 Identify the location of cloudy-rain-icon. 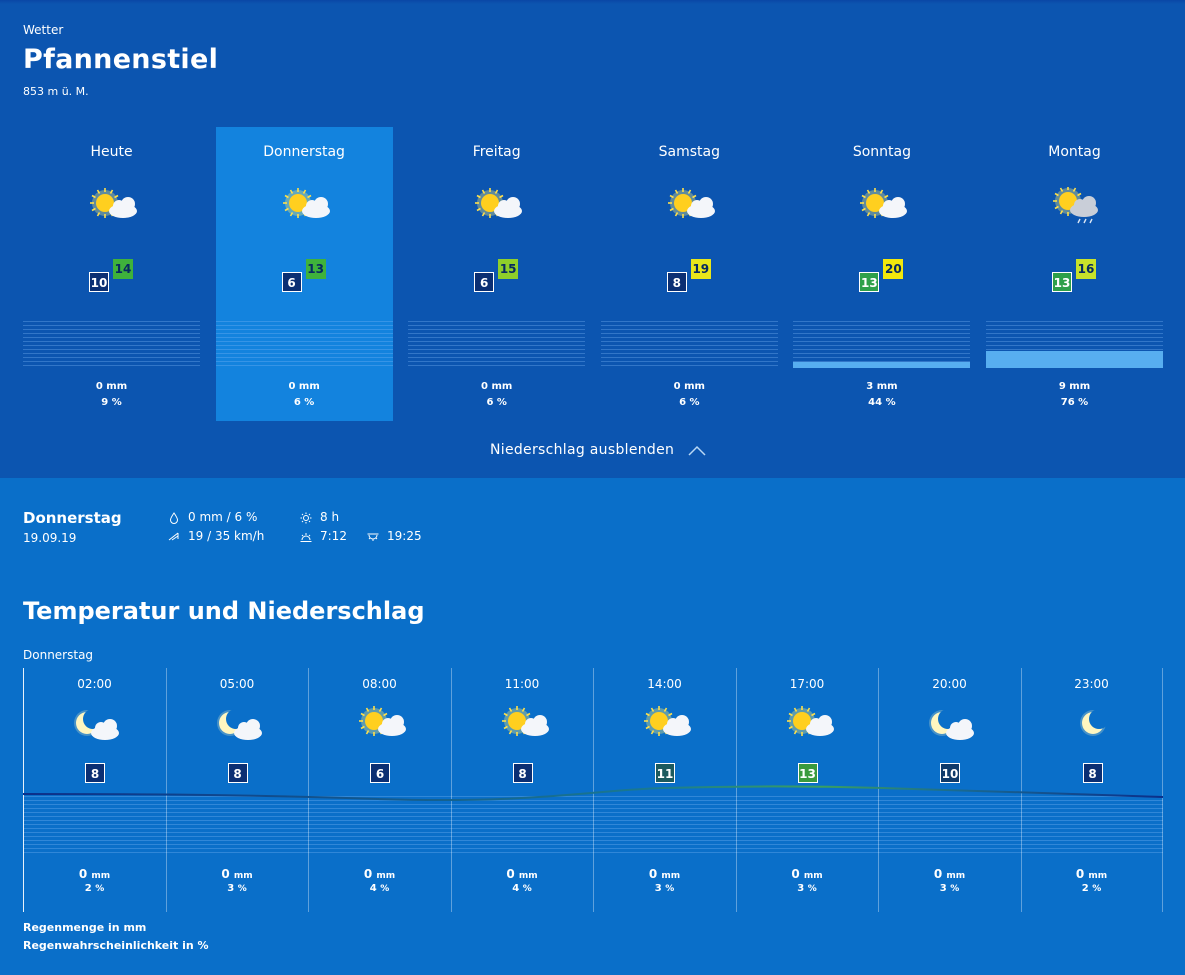
(1077, 206).